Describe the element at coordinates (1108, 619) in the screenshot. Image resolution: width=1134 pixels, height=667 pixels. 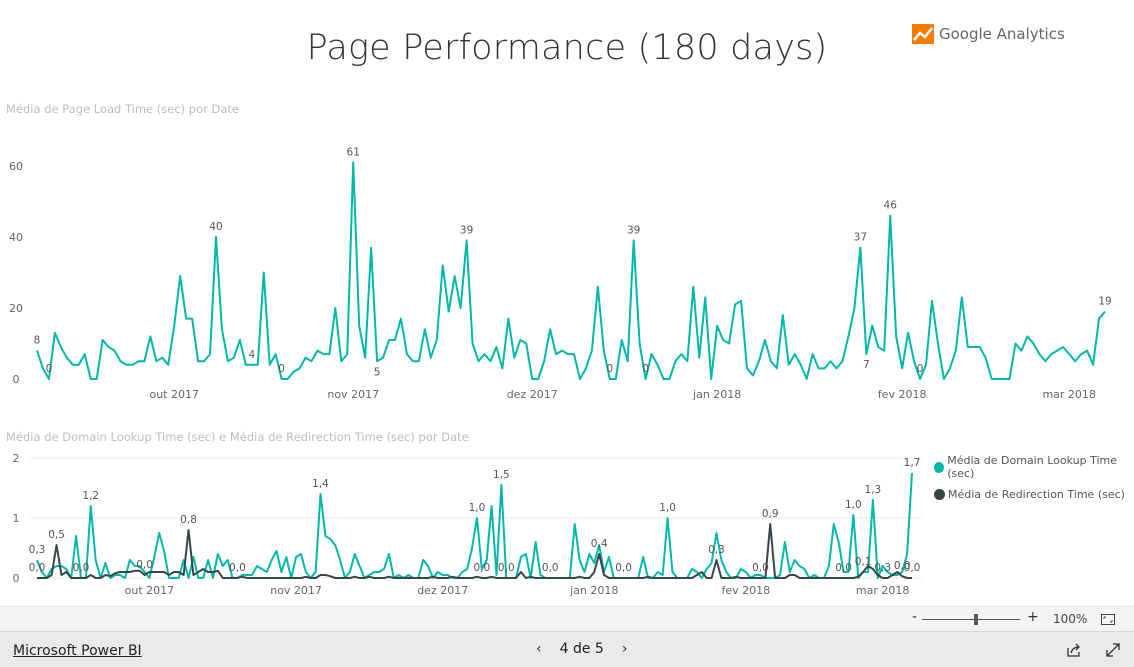
I see `fit-to-page-icon` at that location.